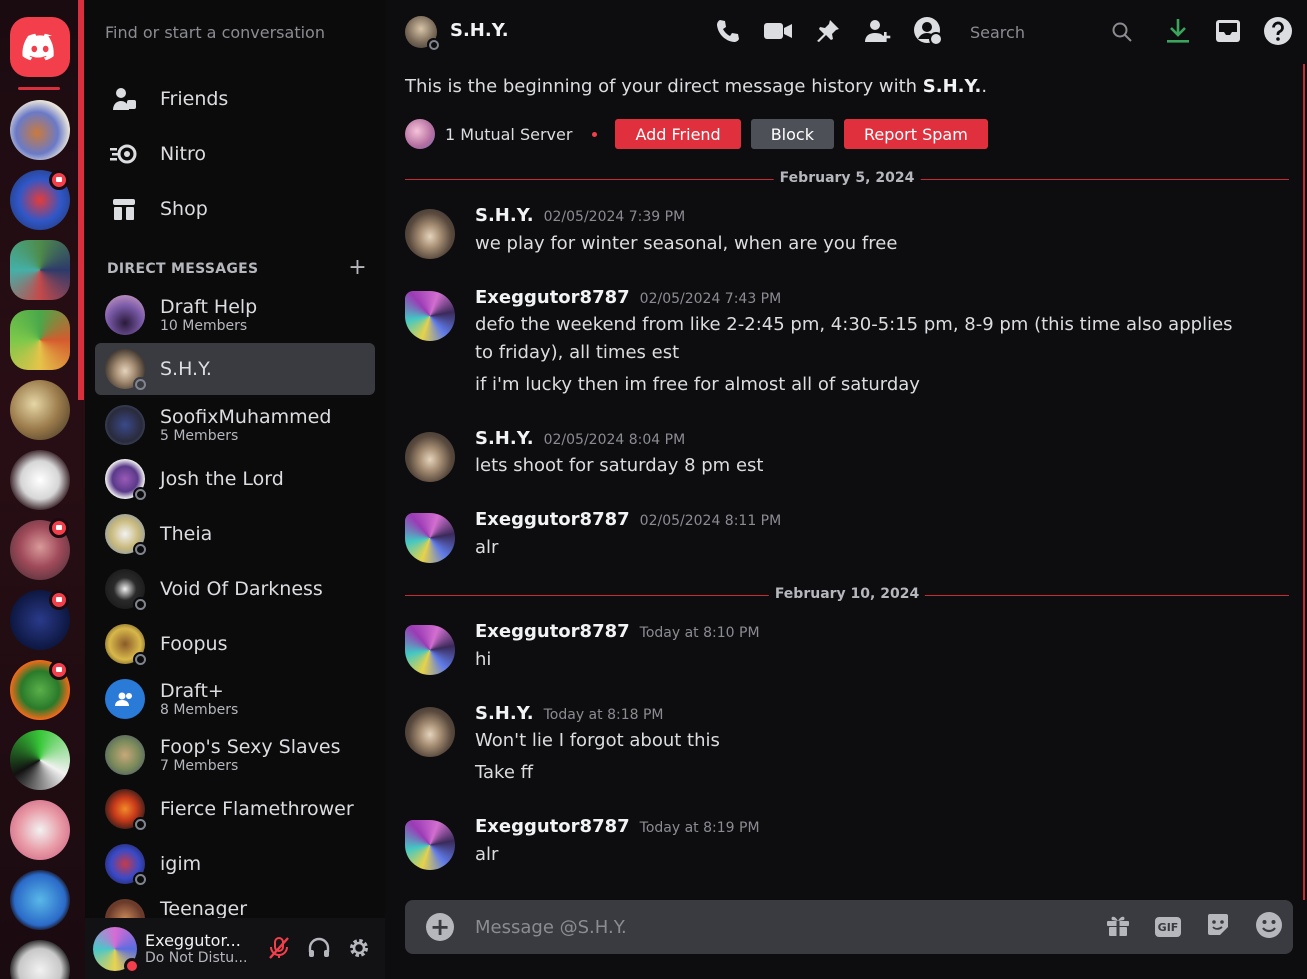  I want to click on message-composer: + Message @S.H.Y. GIF, so click(849, 927).